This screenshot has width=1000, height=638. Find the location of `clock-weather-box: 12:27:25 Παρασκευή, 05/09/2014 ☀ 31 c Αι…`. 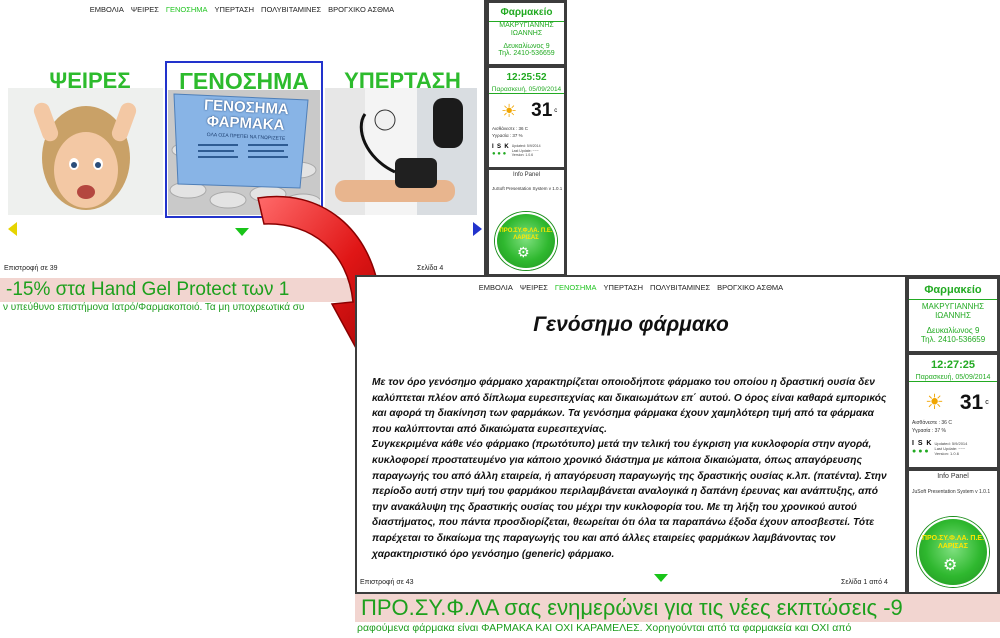

clock-weather-box: 12:27:25 Παρασκευή, 05/09/2014 ☀ 31 c Αι… is located at coordinates (953, 411).